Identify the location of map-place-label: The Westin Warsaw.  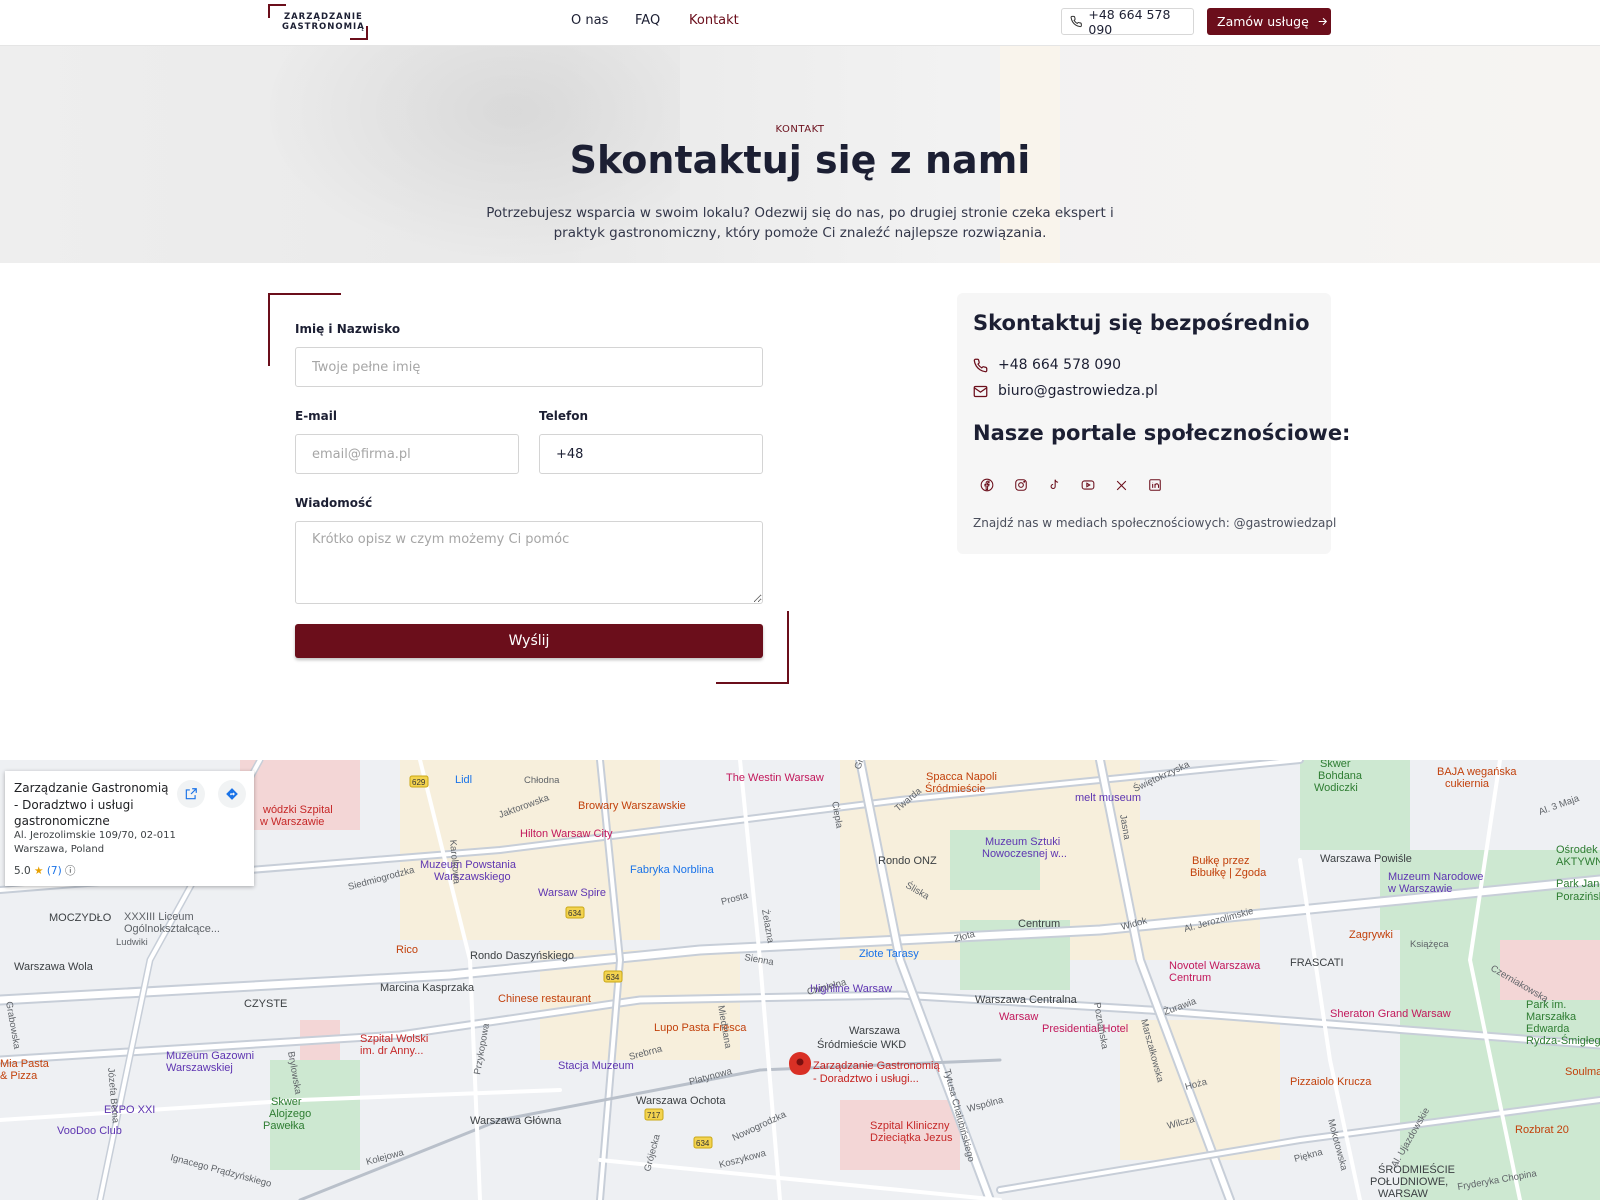
(775, 778).